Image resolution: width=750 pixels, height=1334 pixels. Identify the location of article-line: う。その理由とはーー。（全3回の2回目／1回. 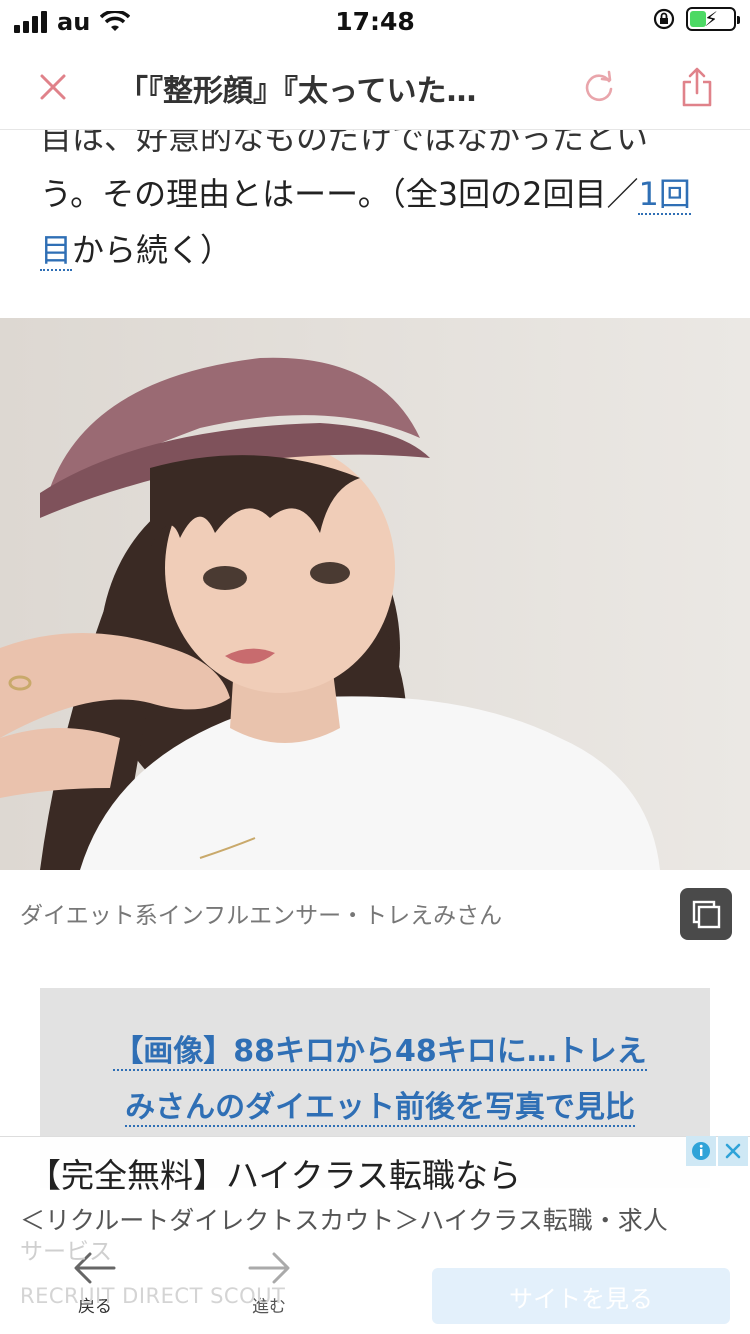
(365, 195).